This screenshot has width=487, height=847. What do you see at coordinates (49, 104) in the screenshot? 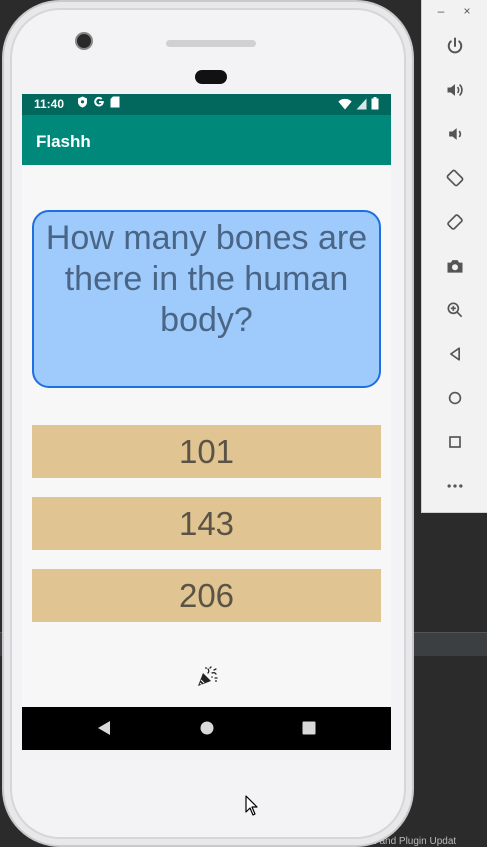
I see `status-time: 11:40` at bounding box center [49, 104].